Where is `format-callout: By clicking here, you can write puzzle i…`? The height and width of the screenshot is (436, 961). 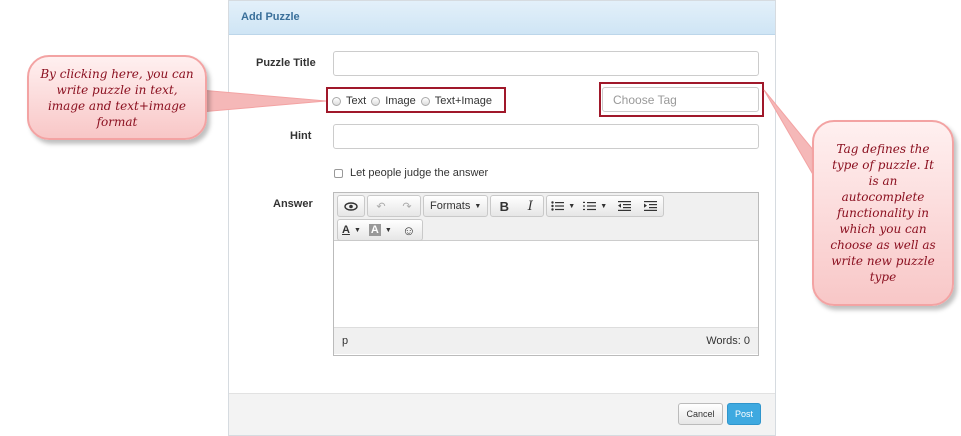 format-callout: By clicking here, you can write puzzle i… is located at coordinates (117, 97).